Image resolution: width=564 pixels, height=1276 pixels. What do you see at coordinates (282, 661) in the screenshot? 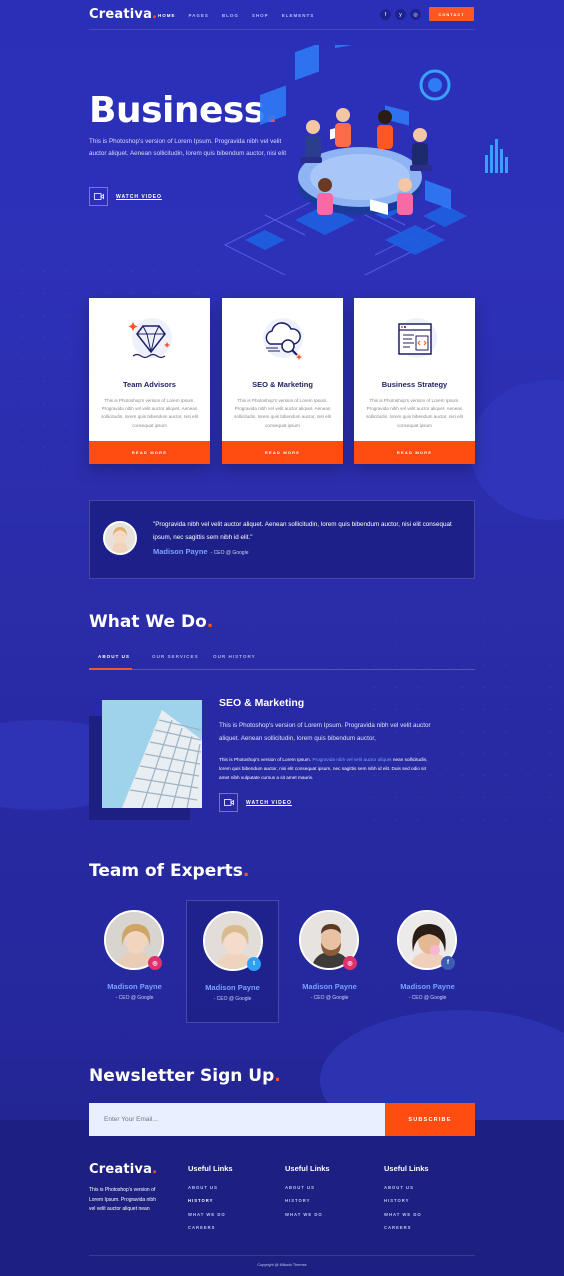
I see `what-we-do-tabs: ABOUT US OUR SERVICES OUR HISTORY` at bounding box center [282, 661].